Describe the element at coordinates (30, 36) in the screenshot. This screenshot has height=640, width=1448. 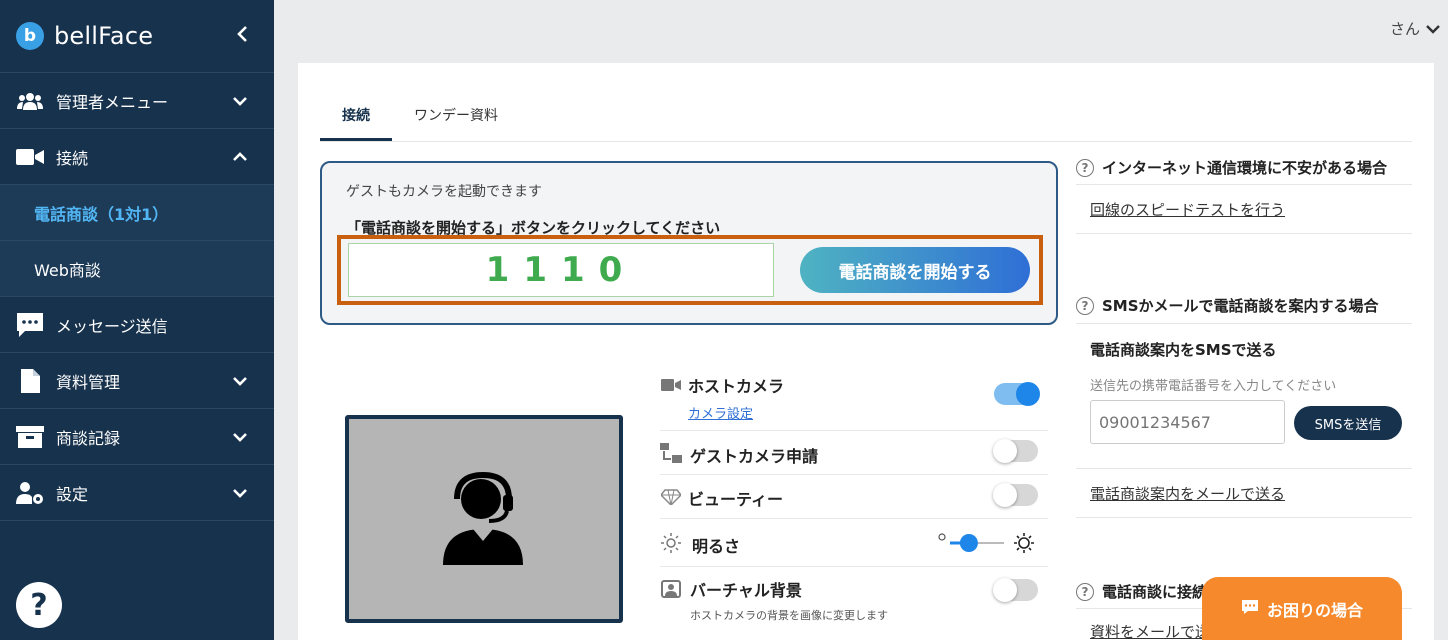
I see `bellface-logo-icon: b` at that location.